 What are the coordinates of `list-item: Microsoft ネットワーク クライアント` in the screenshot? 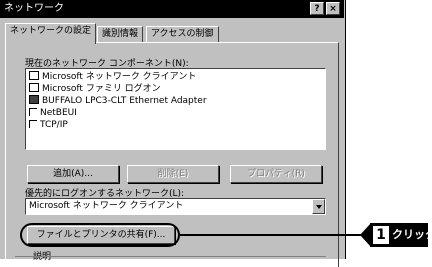 It's located at (112, 77).